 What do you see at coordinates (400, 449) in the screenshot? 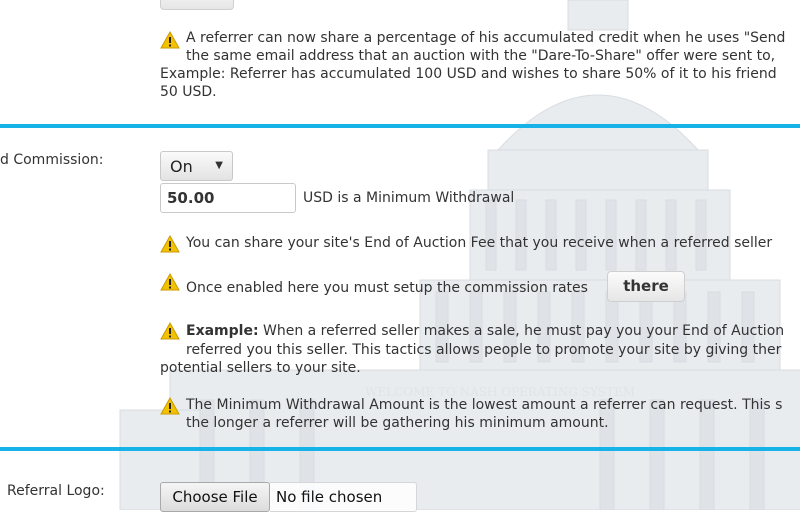
I see `section-divider-bottom` at bounding box center [400, 449].